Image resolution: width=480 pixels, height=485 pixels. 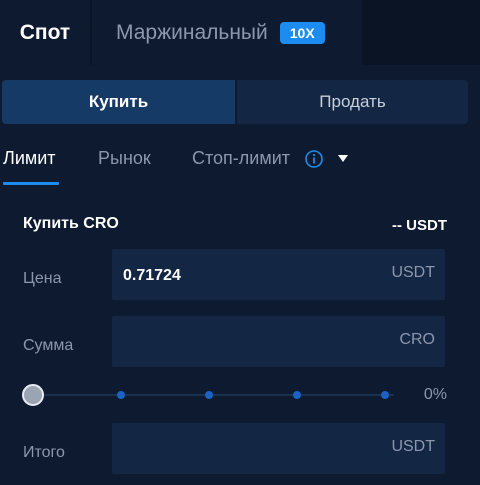 What do you see at coordinates (44, 452) in the screenshot?
I see `total-label: Итого` at bounding box center [44, 452].